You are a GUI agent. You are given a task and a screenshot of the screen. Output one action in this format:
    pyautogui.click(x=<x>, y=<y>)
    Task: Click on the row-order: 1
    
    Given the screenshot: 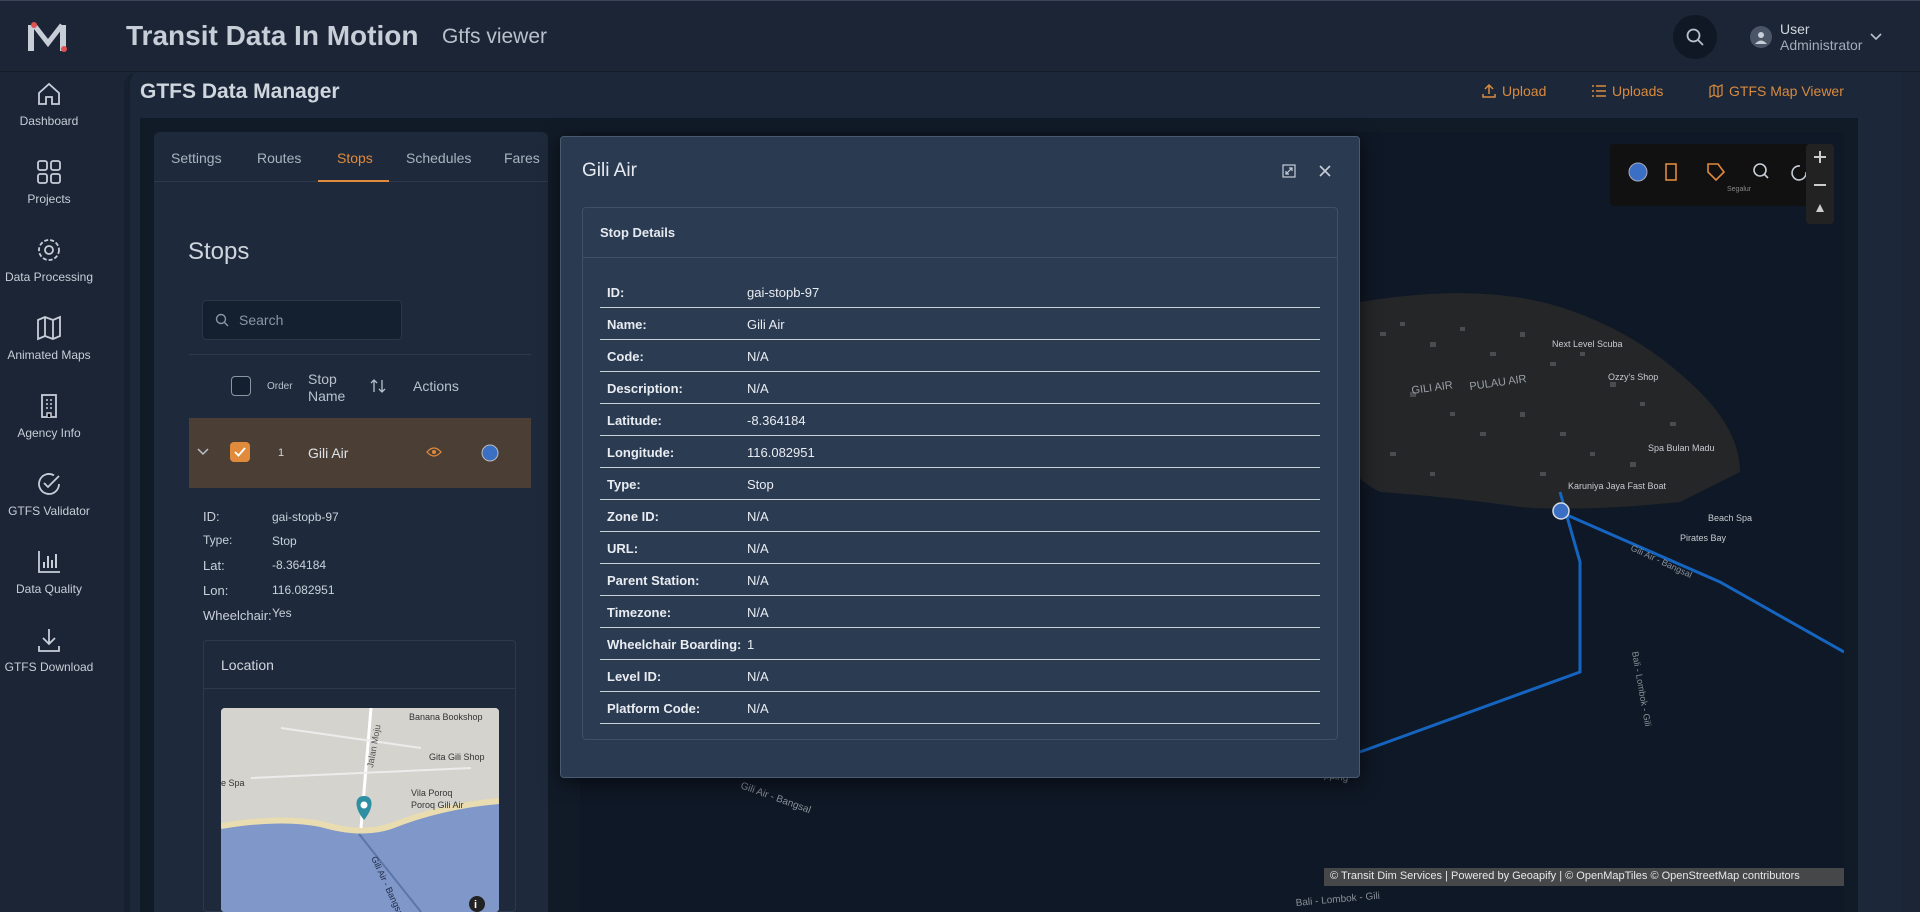 What is the action you would take?
    pyautogui.click(x=281, y=453)
    